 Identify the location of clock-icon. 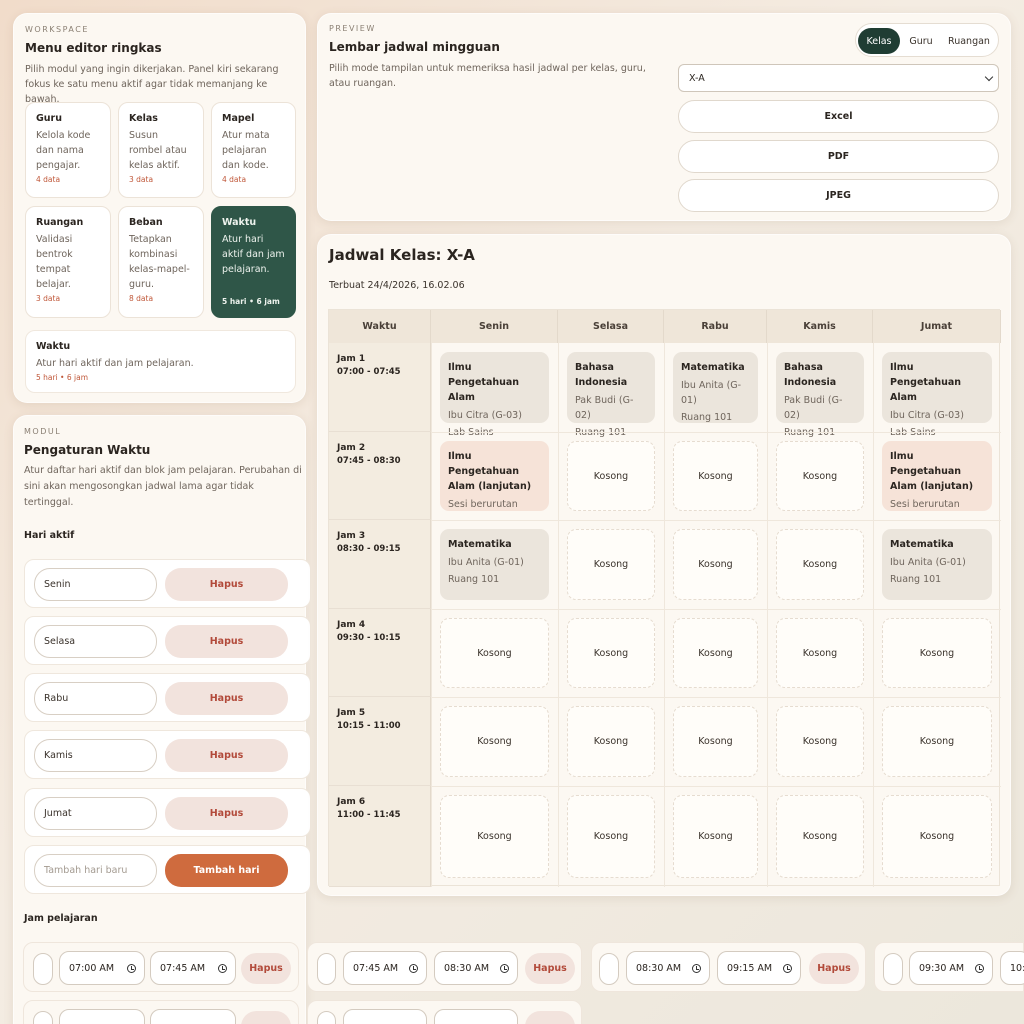
(504, 968).